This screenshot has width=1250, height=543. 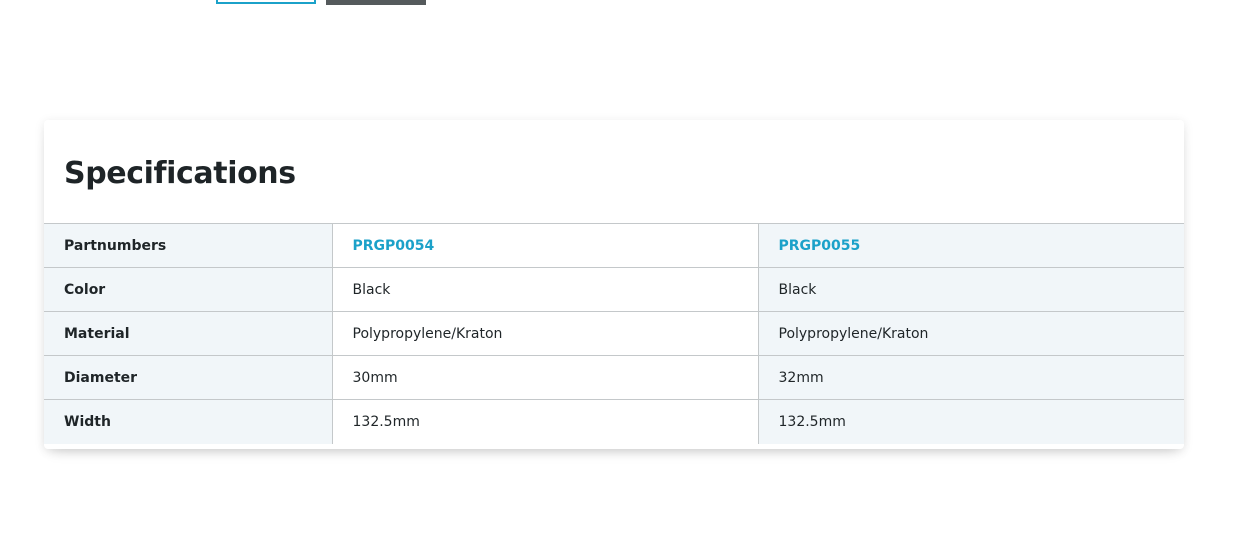 What do you see at coordinates (545, 245) in the screenshot?
I see `partnumber-link: PRGP0054` at bounding box center [545, 245].